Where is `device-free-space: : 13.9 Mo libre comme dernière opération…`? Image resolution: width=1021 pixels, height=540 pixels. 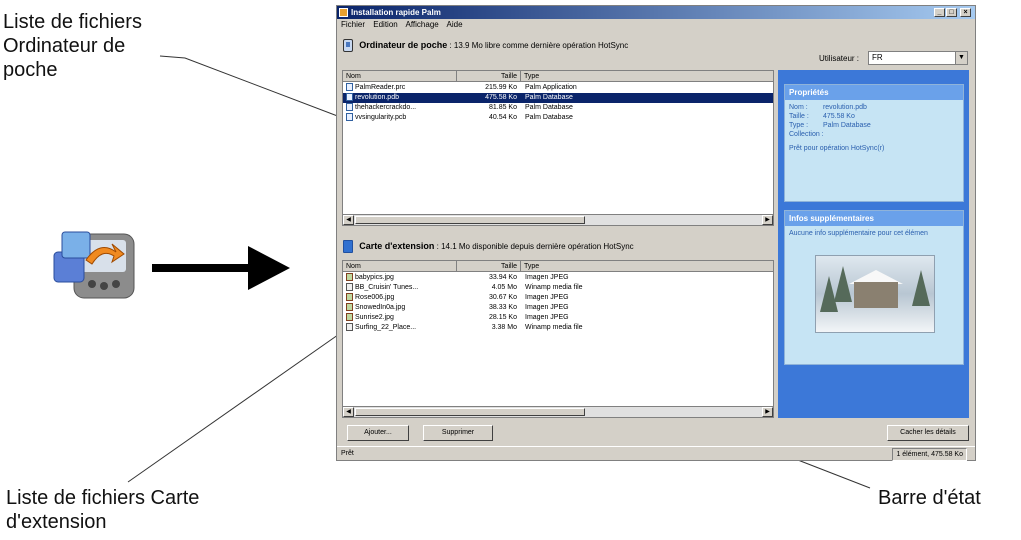
device-free-space: : 13.9 Mo libre comme dernière opération… is located at coordinates (538, 45).